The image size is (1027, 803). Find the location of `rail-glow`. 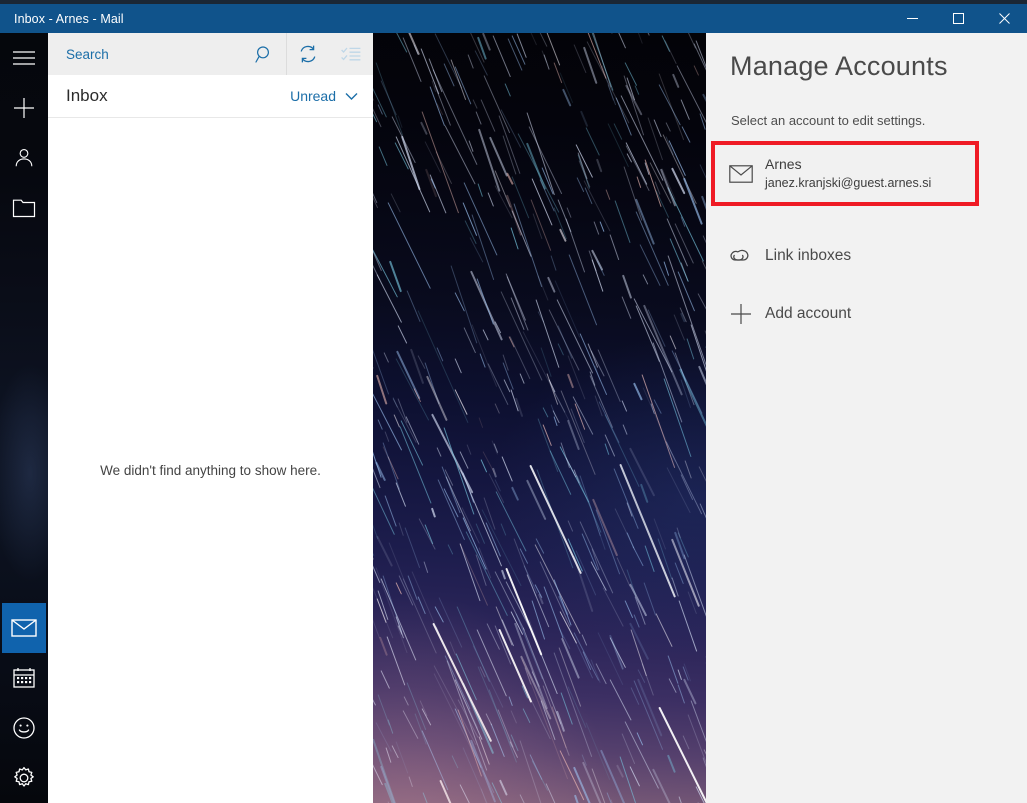

rail-glow is located at coordinates (24, 473).